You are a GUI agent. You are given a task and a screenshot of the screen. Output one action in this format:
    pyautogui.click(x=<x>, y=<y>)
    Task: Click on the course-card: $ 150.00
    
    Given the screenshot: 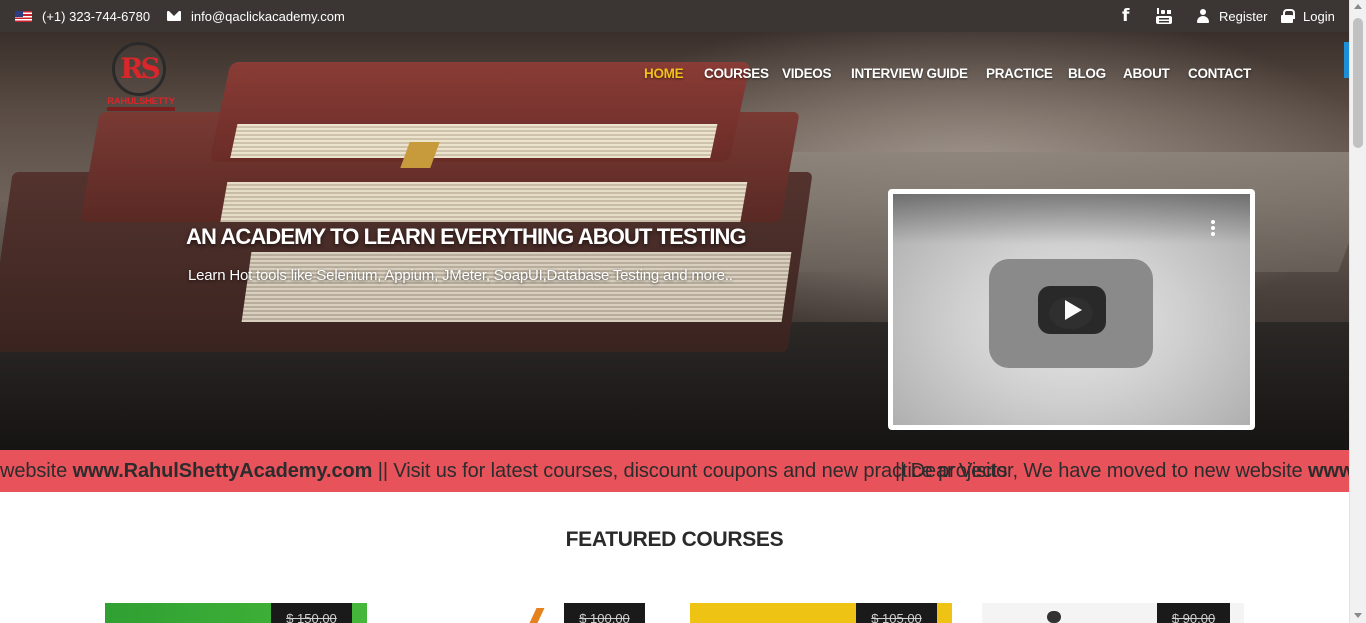 What is the action you would take?
    pyautogui.click(x=236, y=613)
    